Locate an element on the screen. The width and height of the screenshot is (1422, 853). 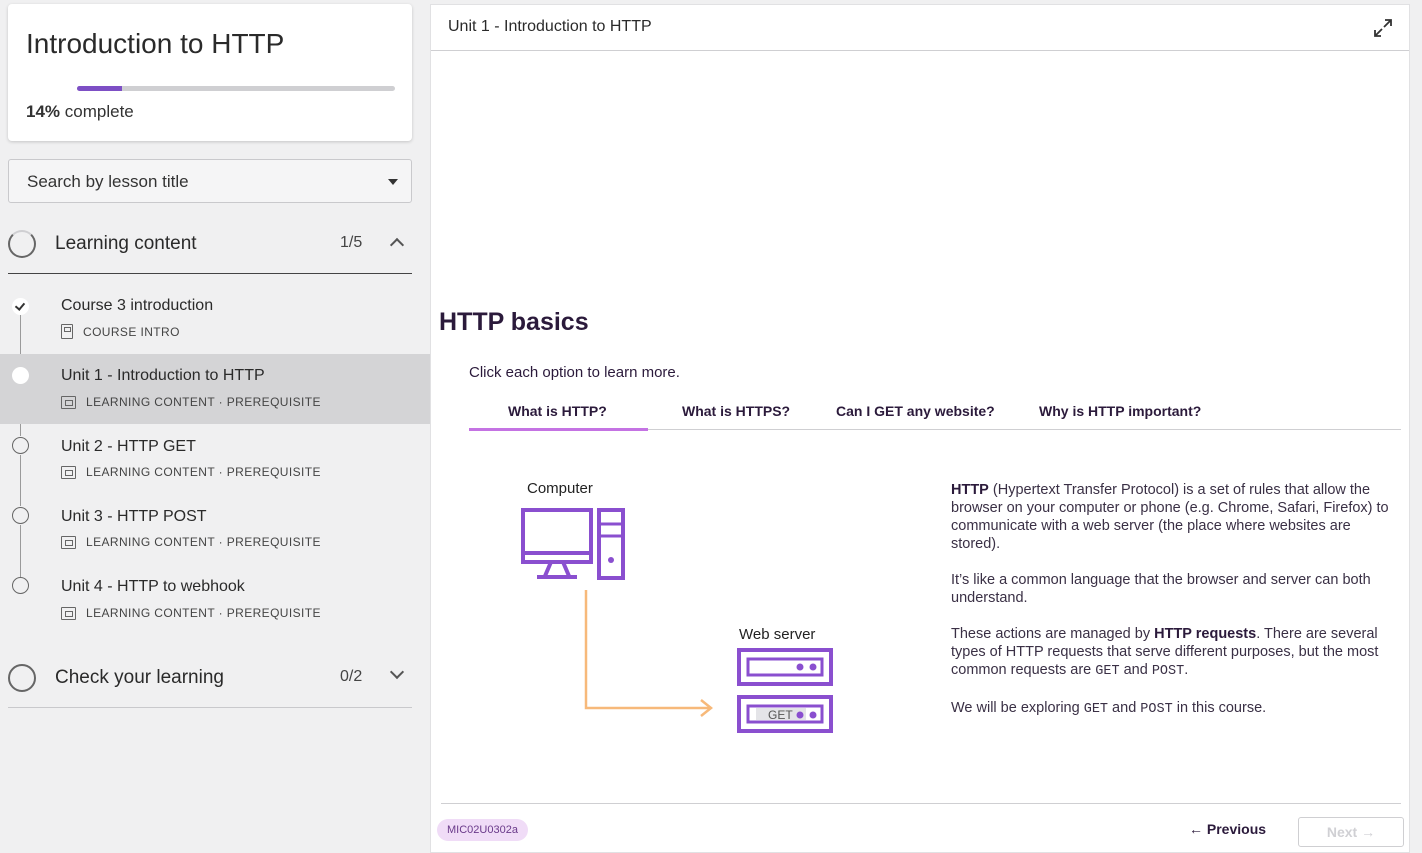
description-text: . is located at coordinates (1186, 670).